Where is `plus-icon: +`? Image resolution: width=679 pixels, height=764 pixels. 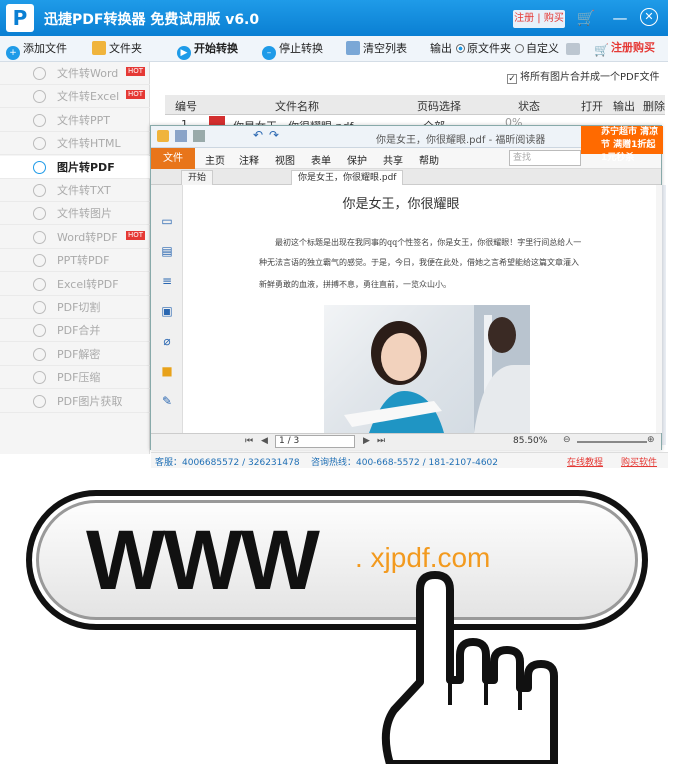
plus-icon: + is located at coordinates (13, 53).